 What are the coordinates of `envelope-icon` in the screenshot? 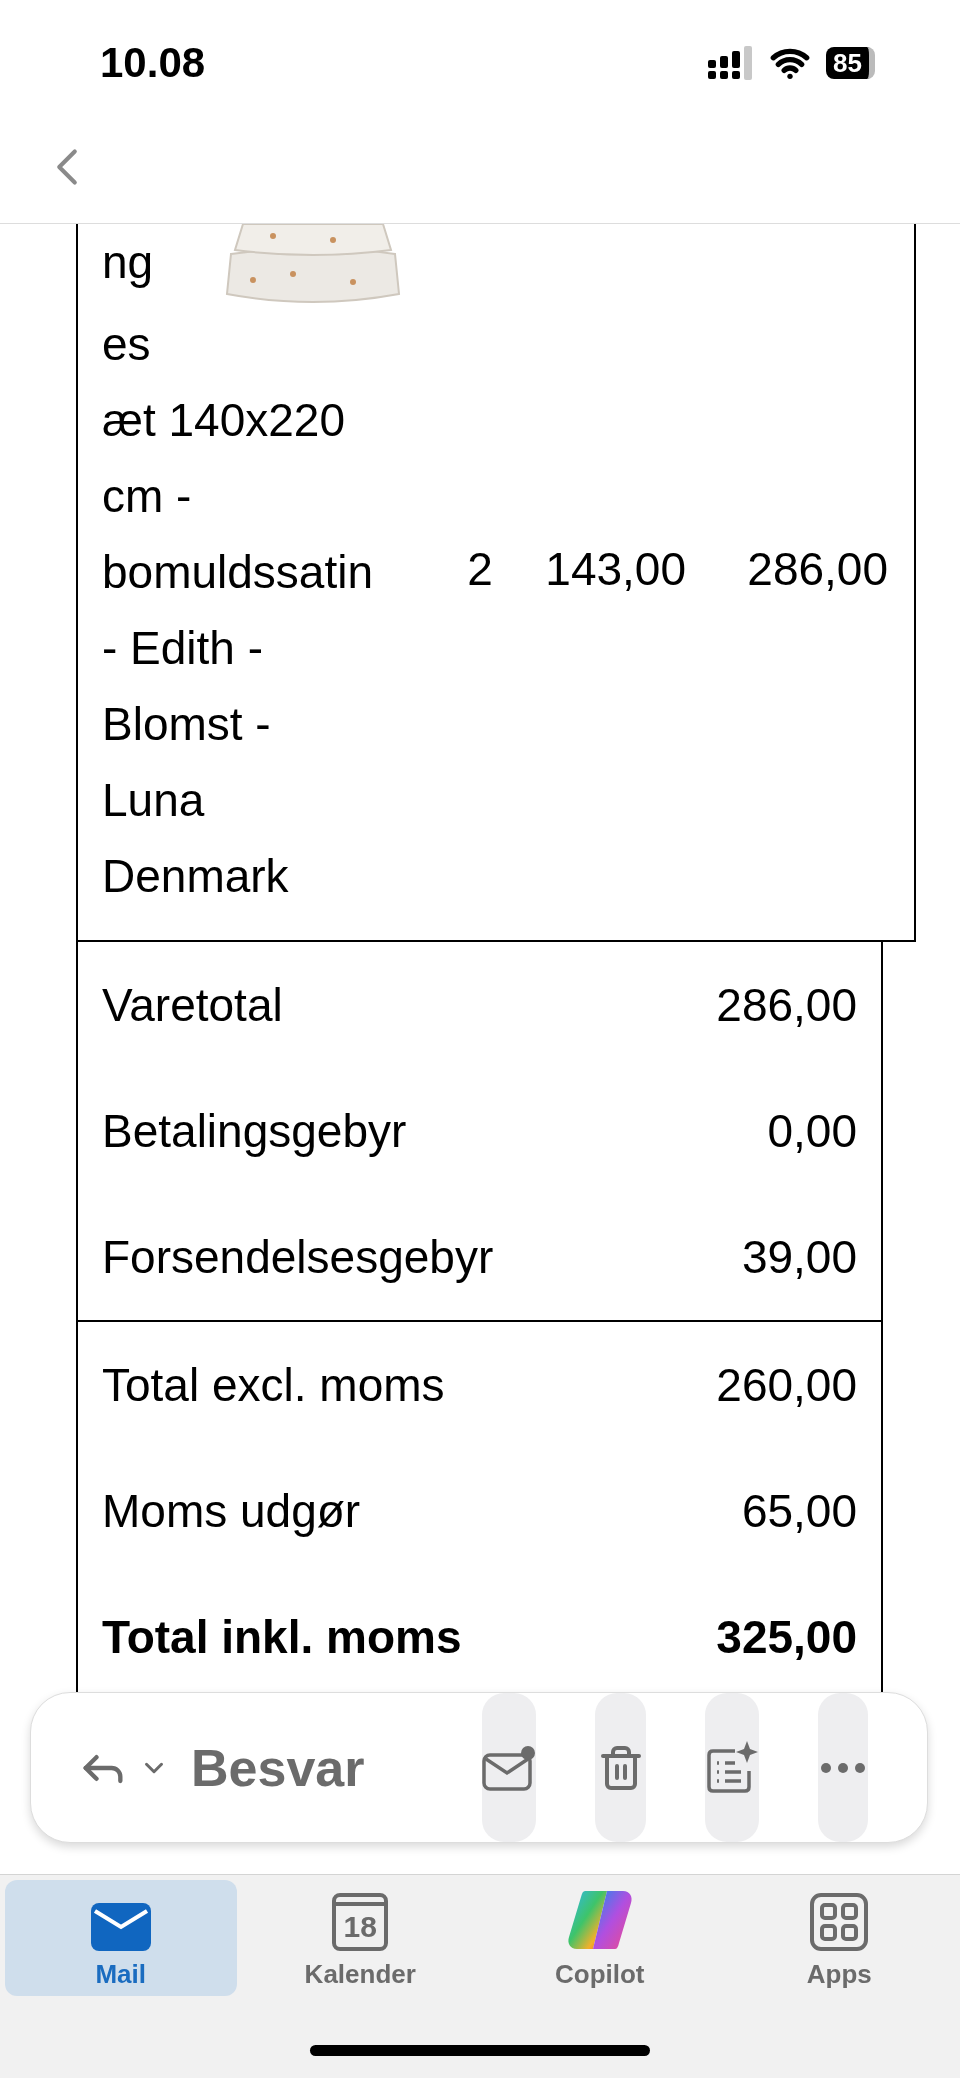 It's located at (120, 1927).